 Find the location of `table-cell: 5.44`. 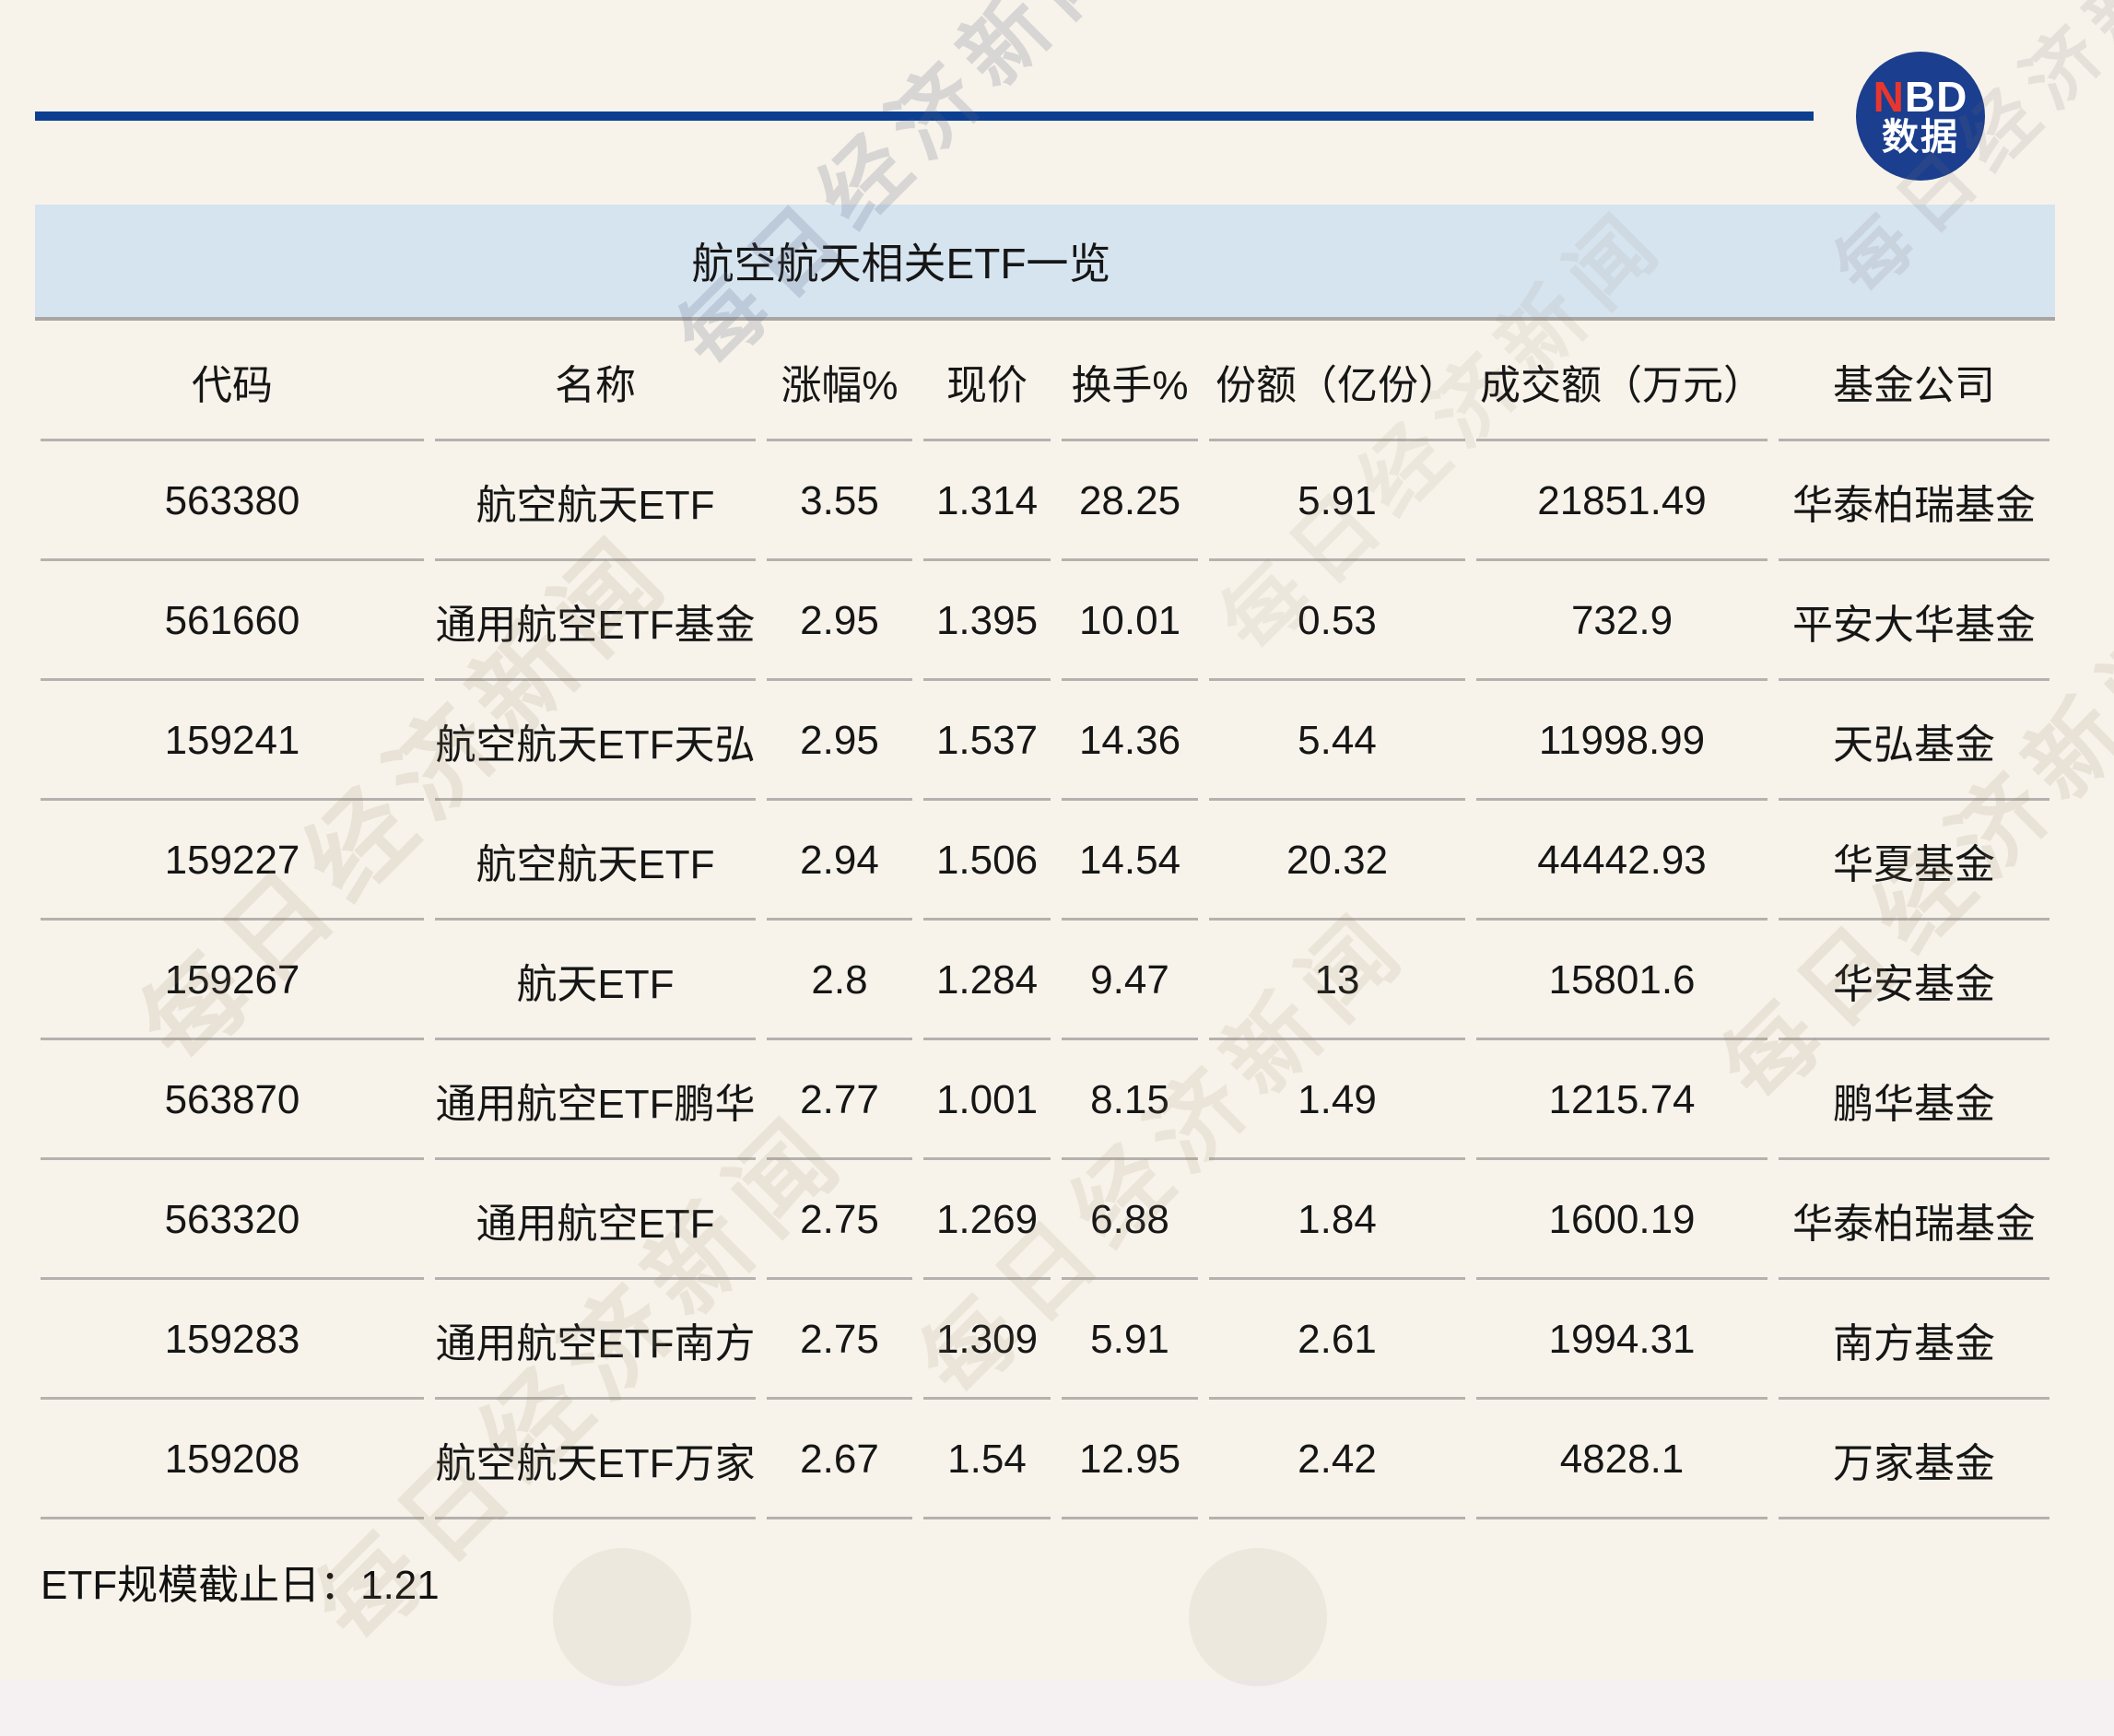

table-cell: 5.44 is located at coordinates (1337, 741).